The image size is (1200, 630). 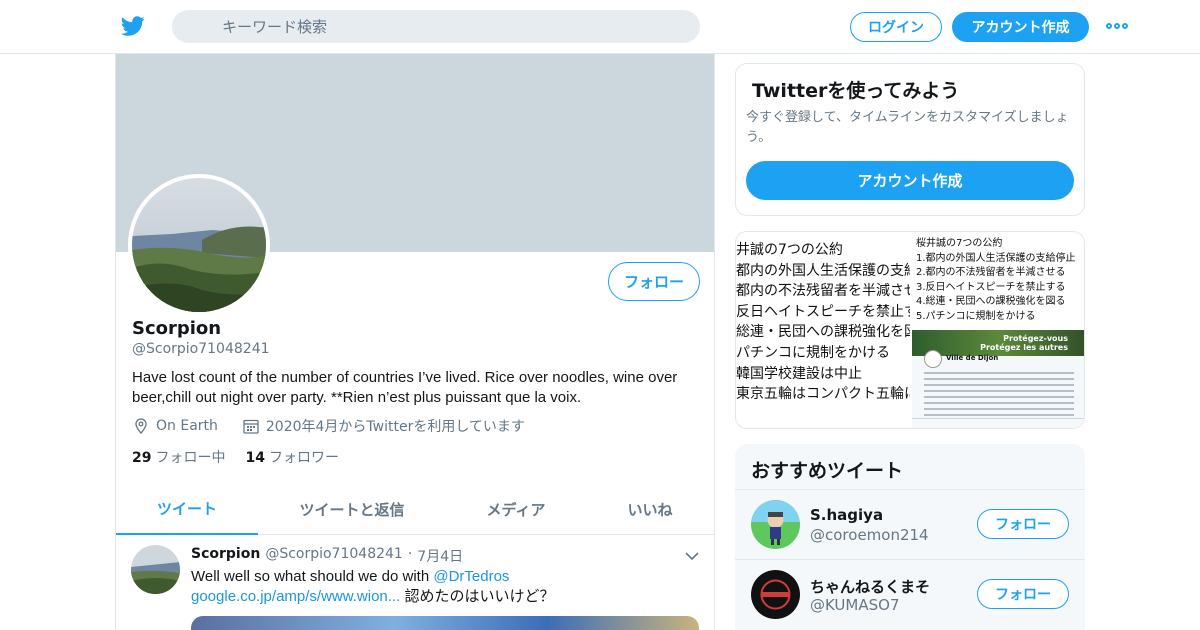 I want to click on top-nav: ログイン アカウント作成, so click(x=600, y=27).